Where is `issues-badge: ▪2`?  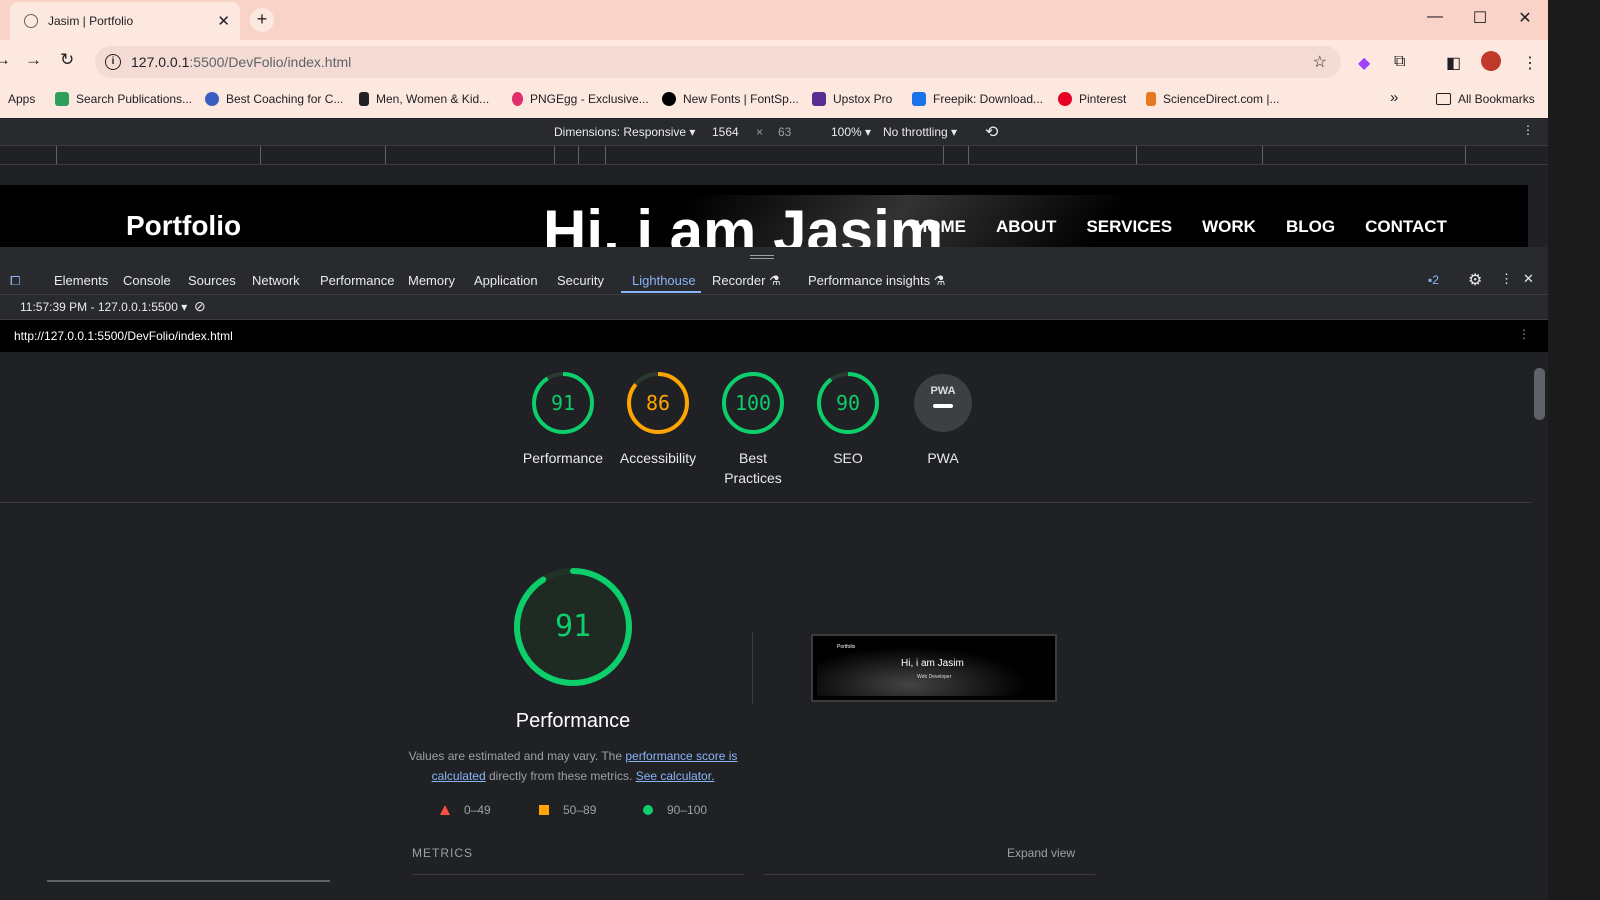 issues-badge: ▪2 is located at coordinates (1433, 280).